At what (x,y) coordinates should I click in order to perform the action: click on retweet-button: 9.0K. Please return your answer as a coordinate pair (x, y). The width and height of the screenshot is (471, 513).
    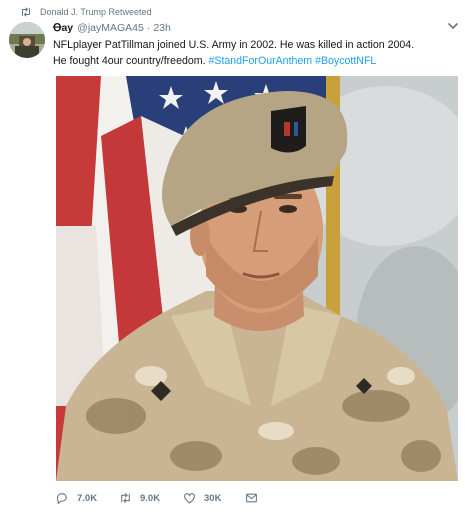
    Looking at the image, I should click on (151, 498).